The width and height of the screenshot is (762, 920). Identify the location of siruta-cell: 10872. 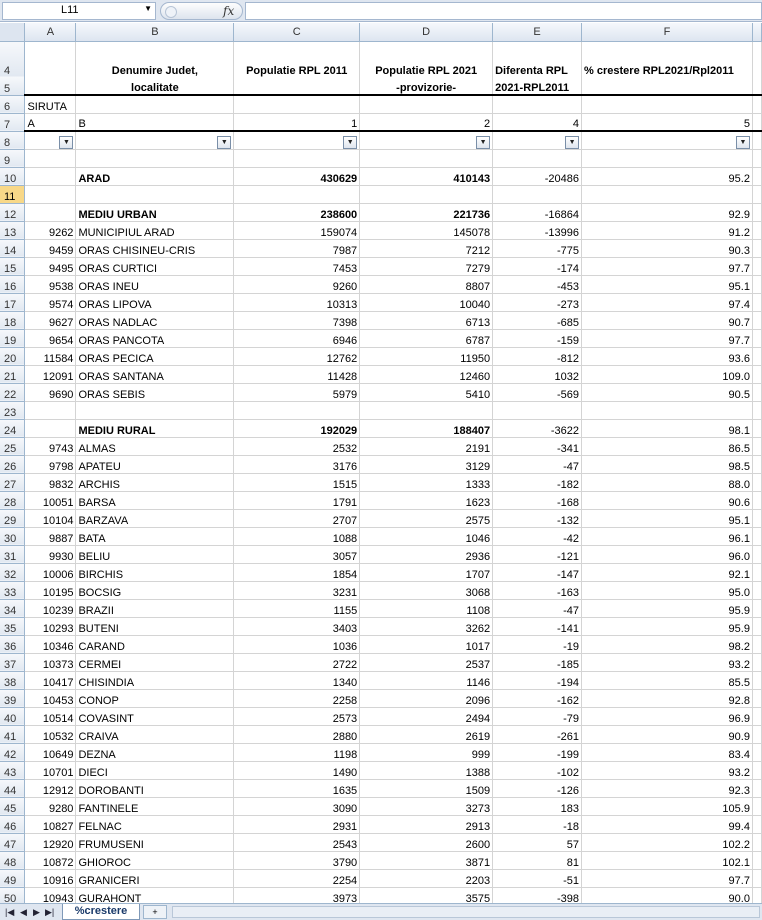
(50, 860).